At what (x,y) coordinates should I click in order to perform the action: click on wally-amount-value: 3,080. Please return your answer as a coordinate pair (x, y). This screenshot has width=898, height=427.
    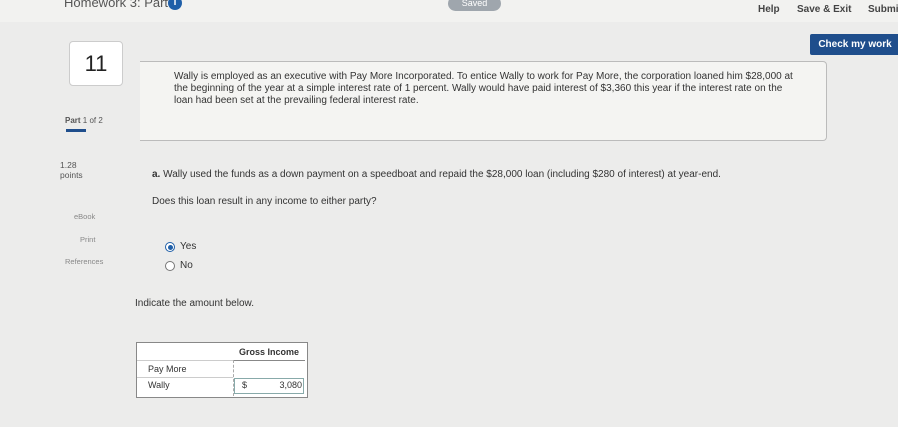
    Looking at the image, I should click on (281, 385).